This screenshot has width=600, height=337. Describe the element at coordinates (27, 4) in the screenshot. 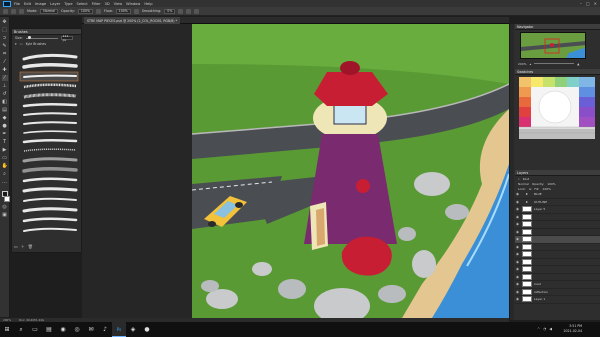

I see `menu-edit: Edit` at that location.